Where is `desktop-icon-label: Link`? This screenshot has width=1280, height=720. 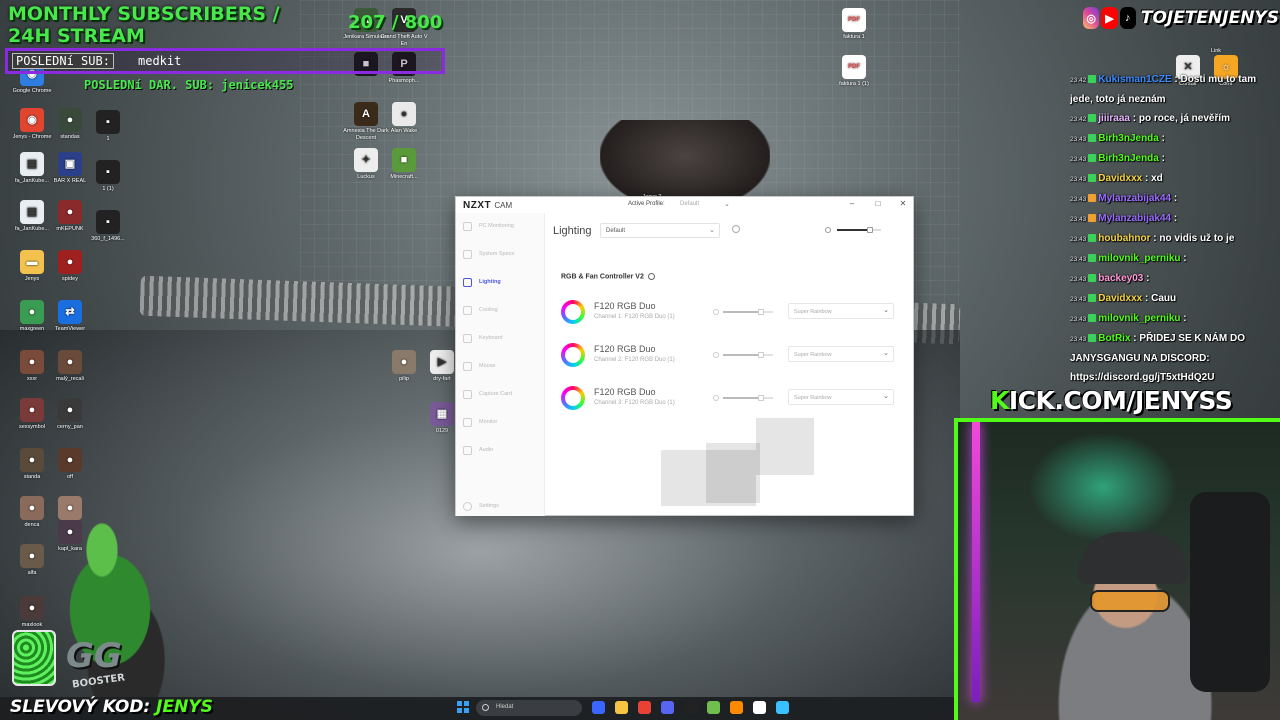 desktop-icon-label: Link is located at coordinates (1216, 51).